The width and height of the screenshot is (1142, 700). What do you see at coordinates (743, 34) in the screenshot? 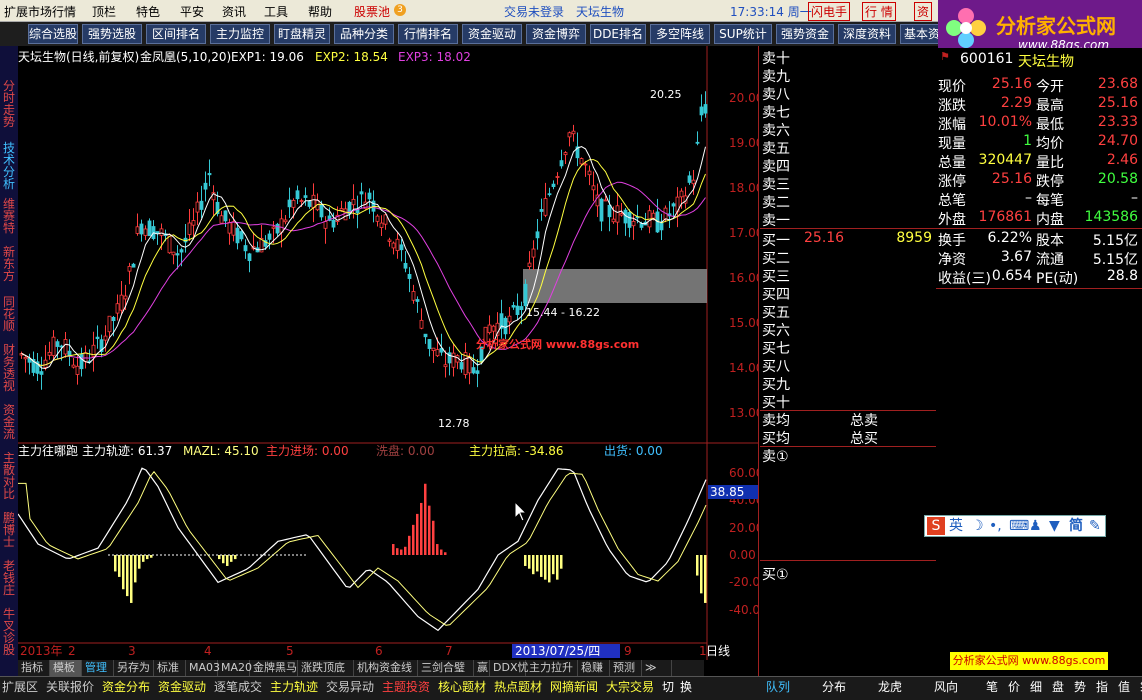
I see `toolbar-btn-12: SUP统计` at bounding box center [743, 34].